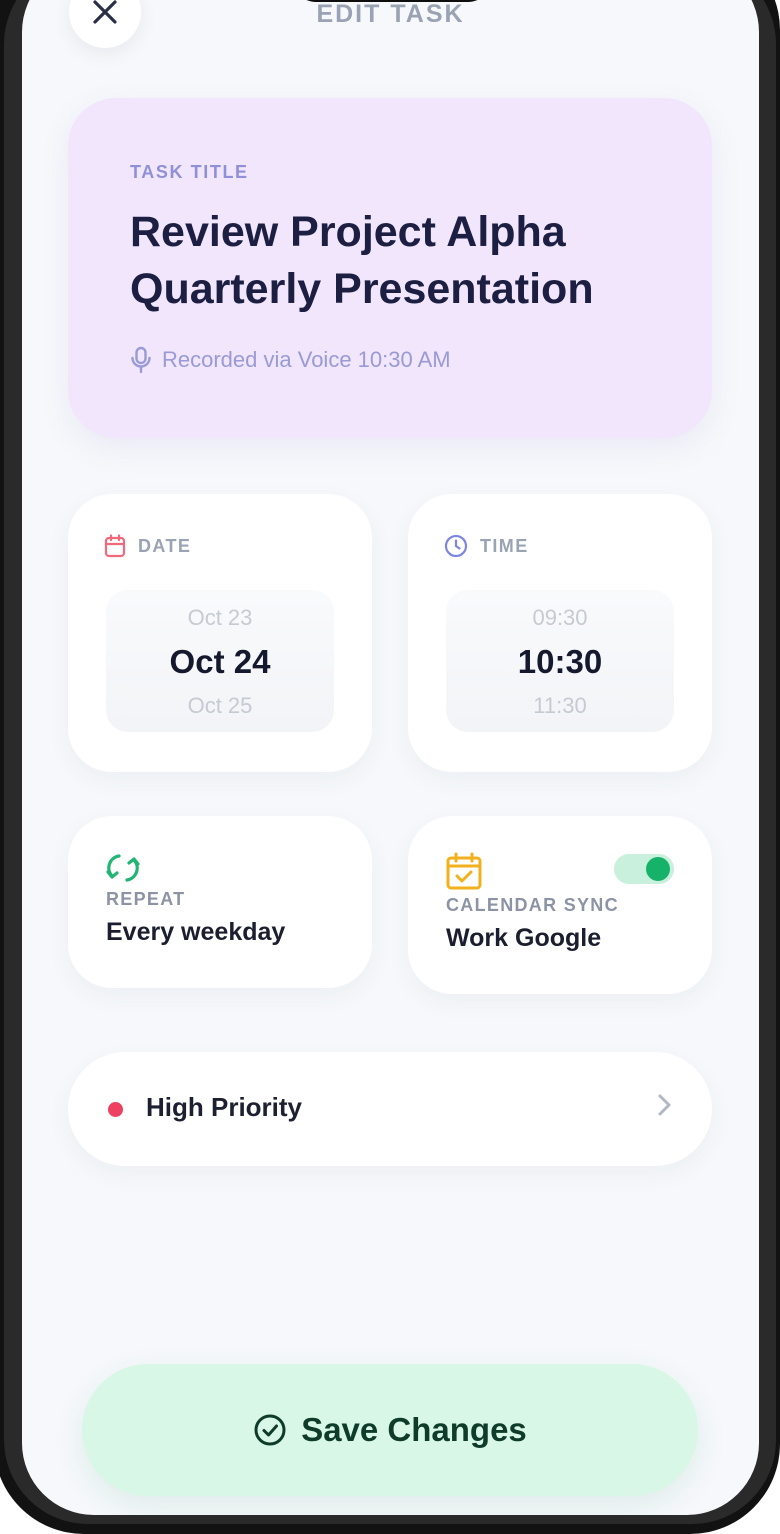  Describe the element at coordinates (414, 1429) in the screenshot. I see `save-changes-label: Save Changes` at that location.